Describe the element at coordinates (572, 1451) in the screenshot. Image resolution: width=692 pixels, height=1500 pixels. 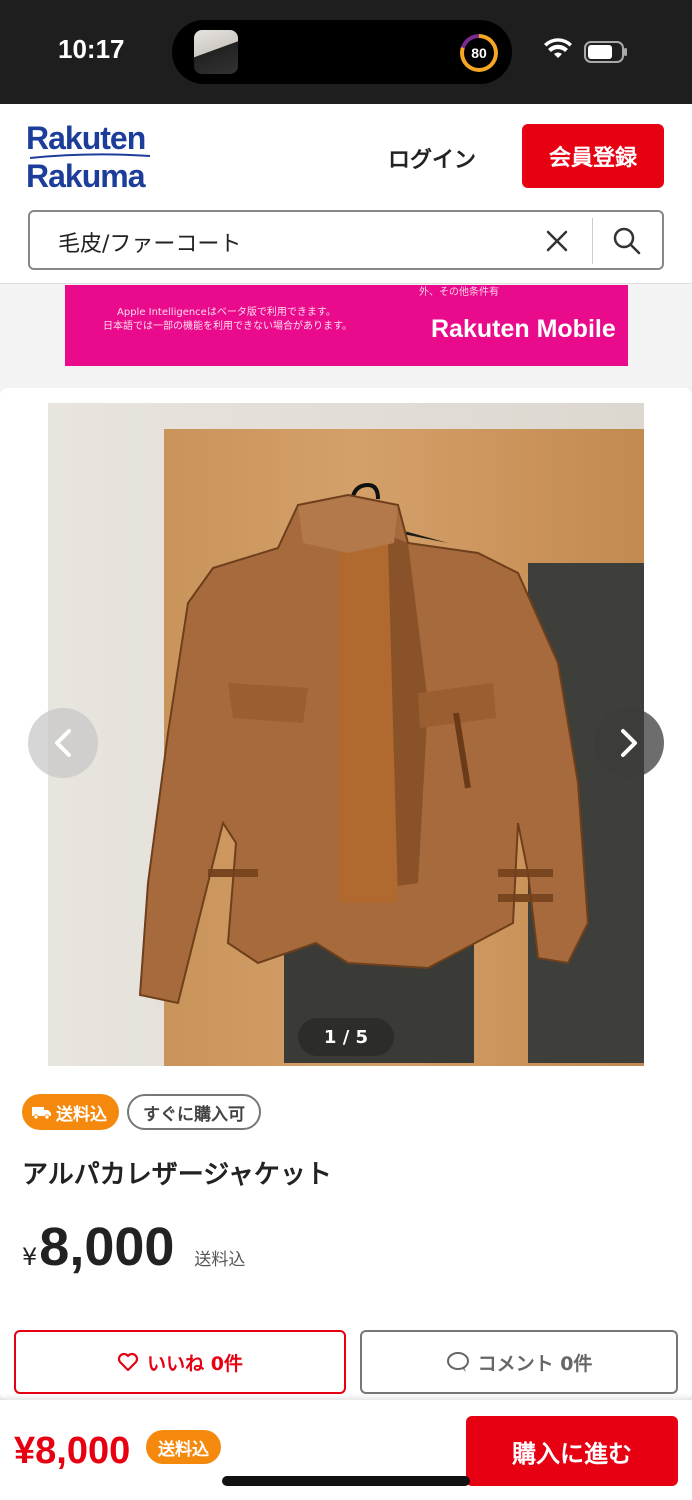
I see `buy-button: 購入に進む` at that location.